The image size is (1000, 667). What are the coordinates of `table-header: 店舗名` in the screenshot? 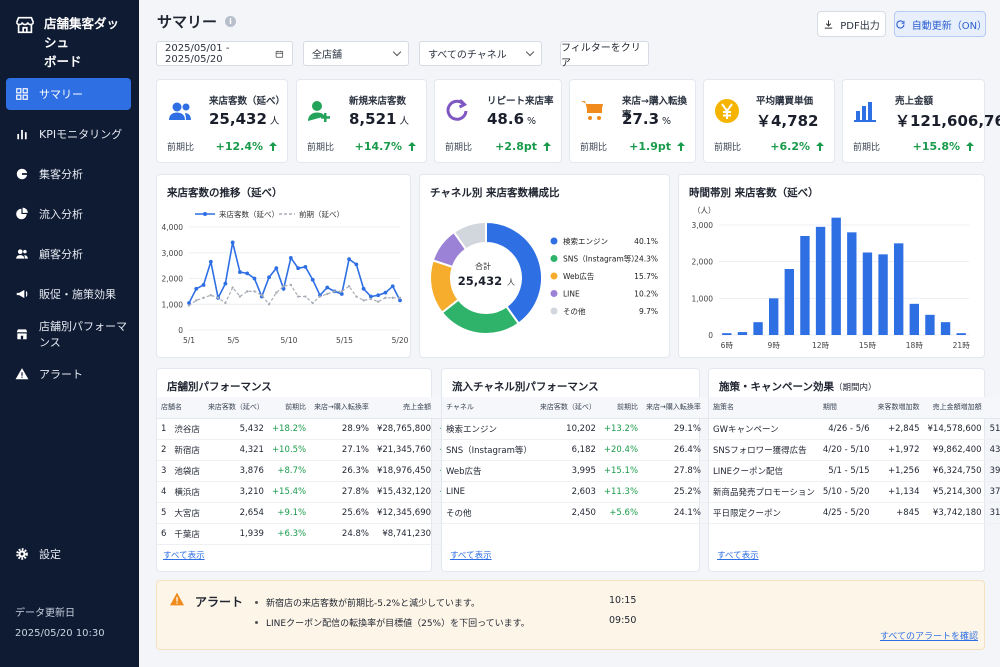 It's located at (180, 408).